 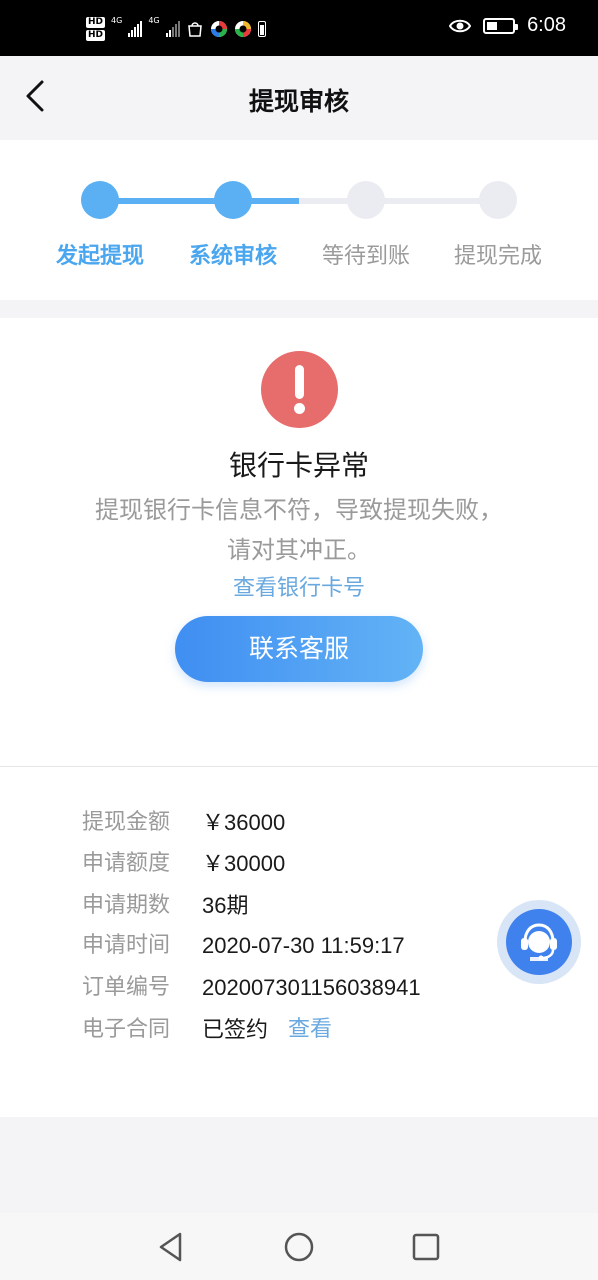 What do you see at coordinates (126, 987) in the screenshot?
I see `detail-label: 订单编号` at bounding box center [126, 987].